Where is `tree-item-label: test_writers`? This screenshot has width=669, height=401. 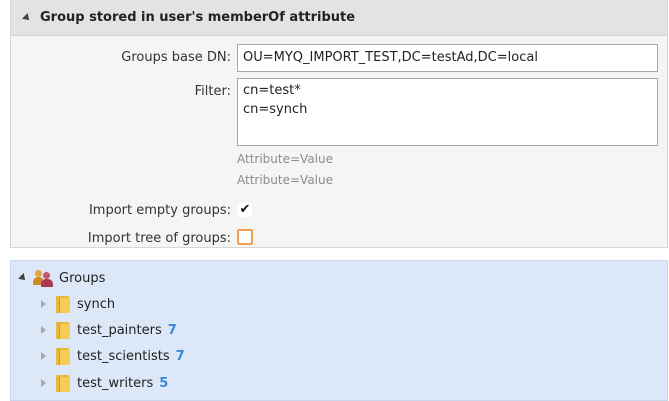
tree-item-label: test_writers is located at coordinates (115, 383).